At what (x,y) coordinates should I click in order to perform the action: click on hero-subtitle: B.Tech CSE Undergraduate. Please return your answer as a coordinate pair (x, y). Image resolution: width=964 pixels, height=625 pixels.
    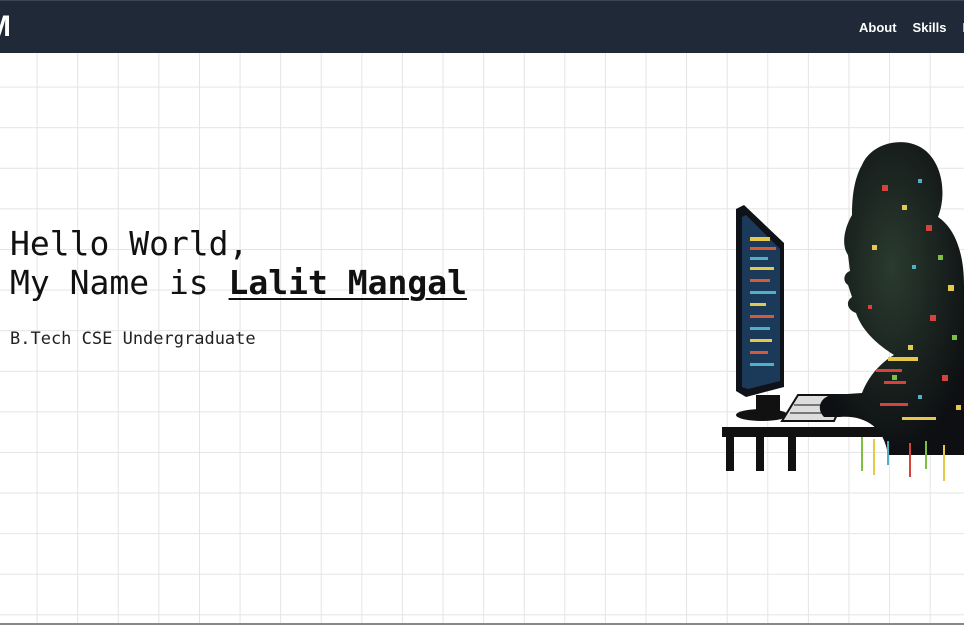
    Looking at the image, I should click on (133, 339).